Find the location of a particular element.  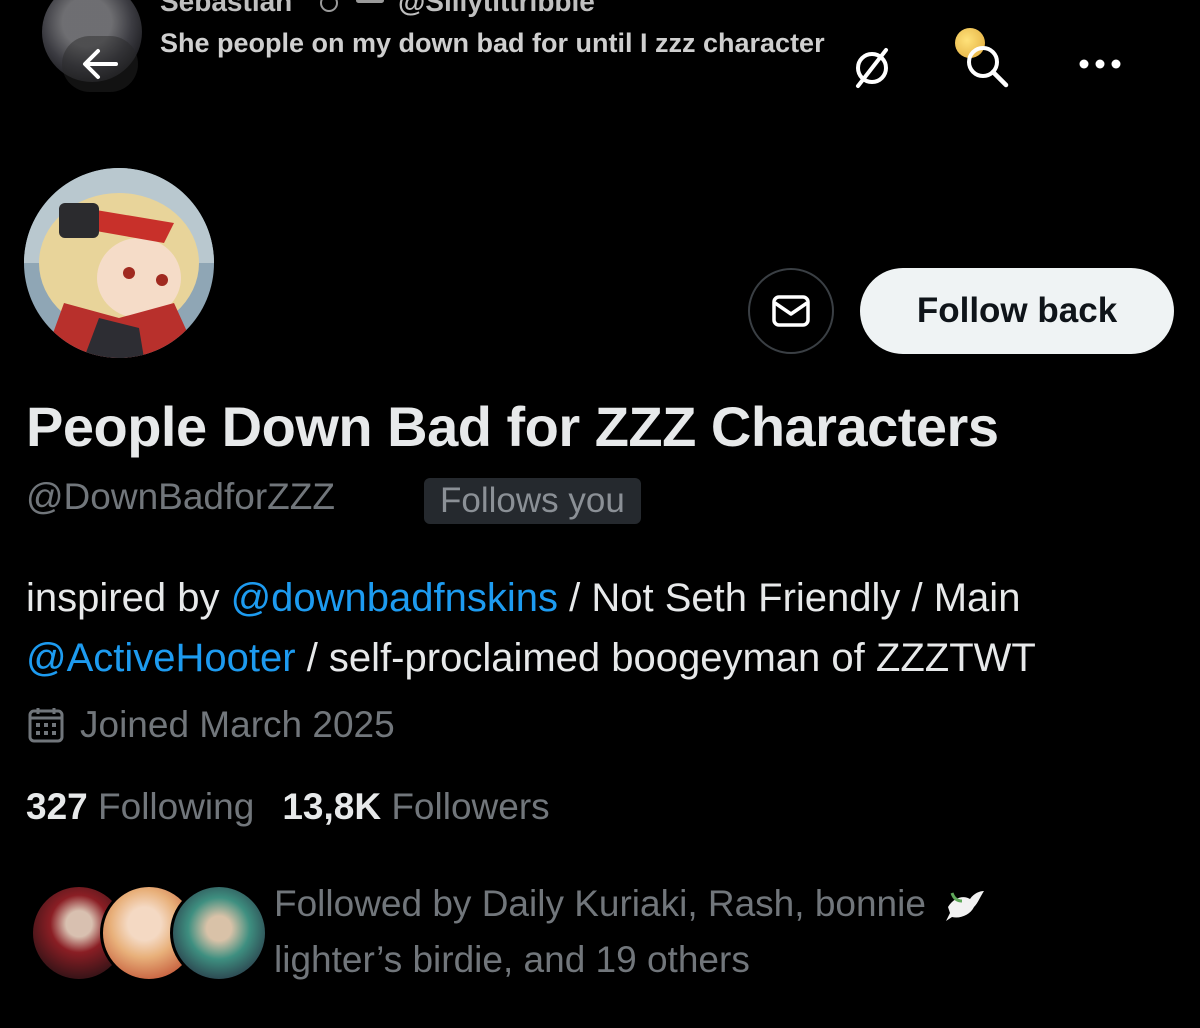

arrow-left-icon is located at coordinates (100, 64).